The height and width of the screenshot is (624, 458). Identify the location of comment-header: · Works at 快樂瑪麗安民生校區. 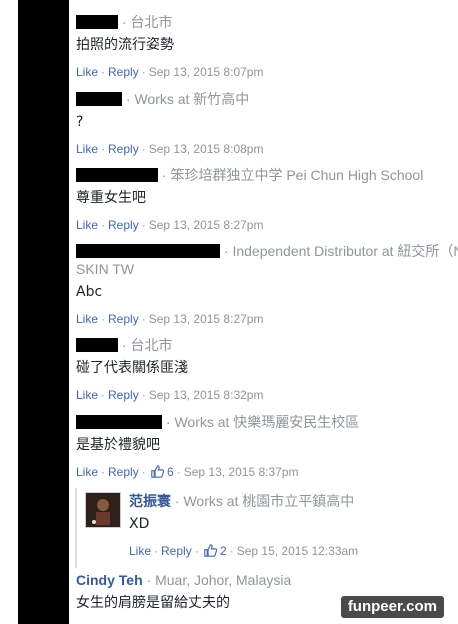
(267, 422).